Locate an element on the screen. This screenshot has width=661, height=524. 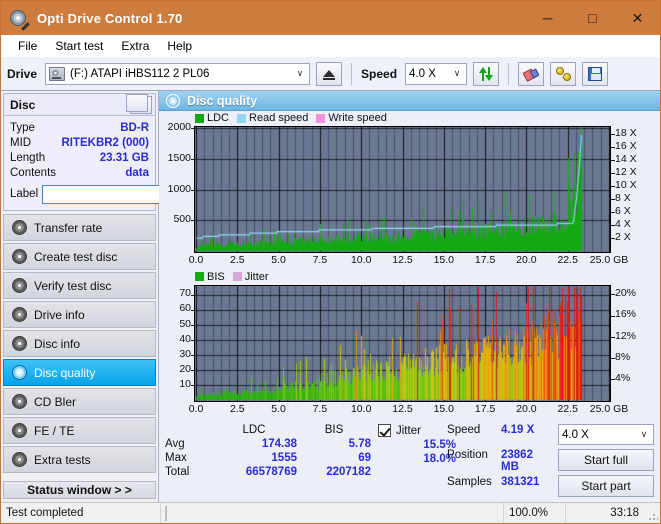
menu-item-file: File is located at coordinates (27, 46).